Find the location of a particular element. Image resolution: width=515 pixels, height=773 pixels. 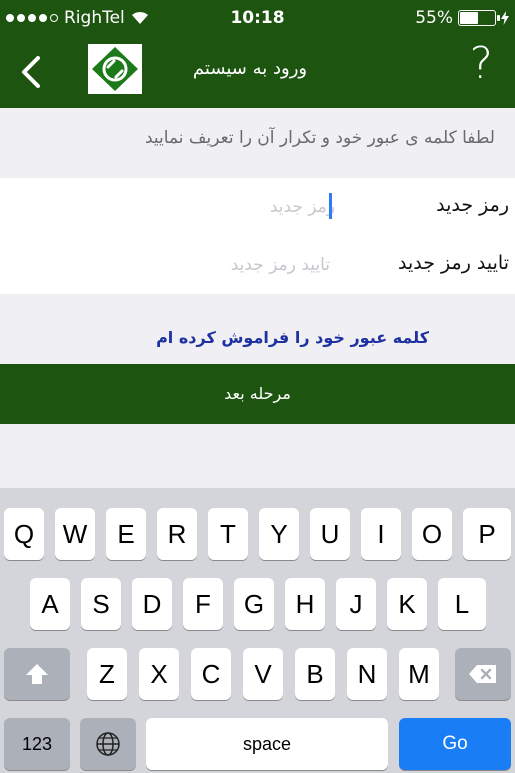

key-s: S is located at coordinates (101, 604).